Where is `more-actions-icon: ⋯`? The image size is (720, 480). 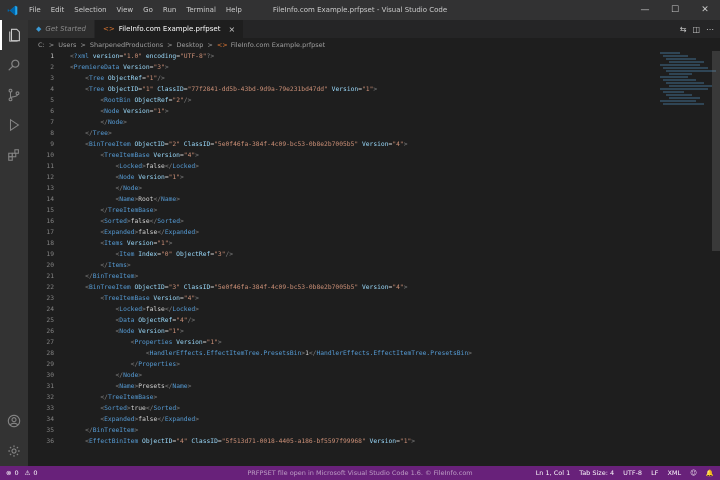 more-actions-icon: ⋯ is located at coordinates (710, 29).